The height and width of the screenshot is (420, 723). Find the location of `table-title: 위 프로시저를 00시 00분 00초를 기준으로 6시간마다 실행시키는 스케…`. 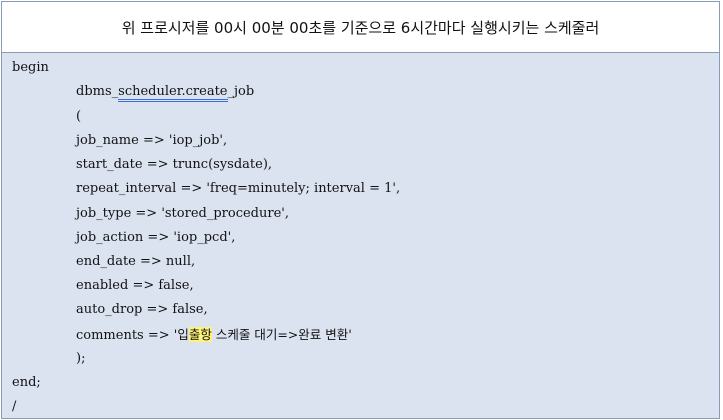

table-title: 위 프로시저를 00시 00분 00초를 기준으로 6시간마다 실행시키는 스케… is located at coordinates (360, 27).